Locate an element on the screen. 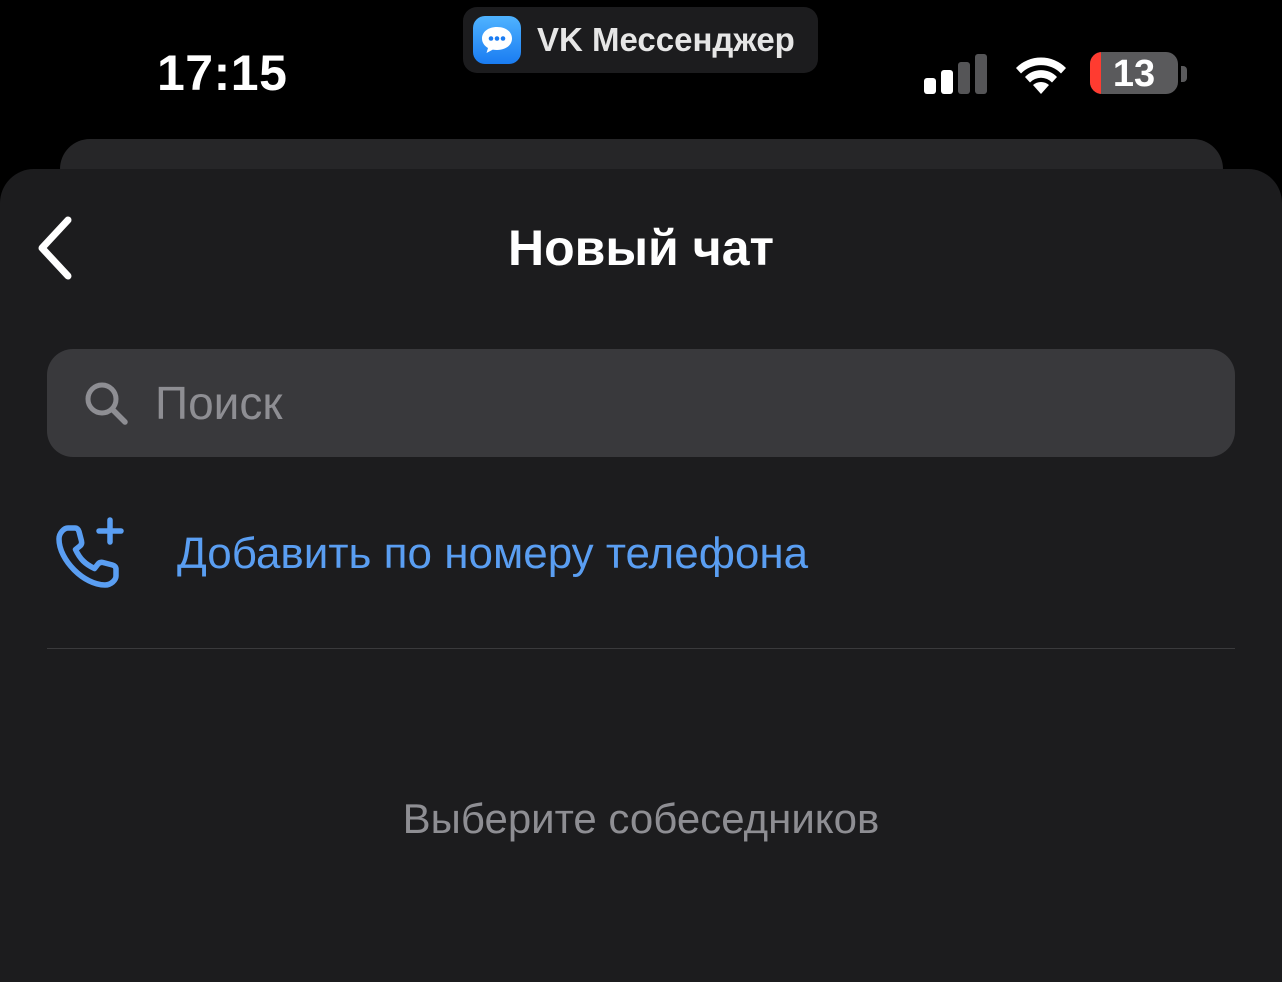  chat-bubble-icon is located at coordinates (497, 40).